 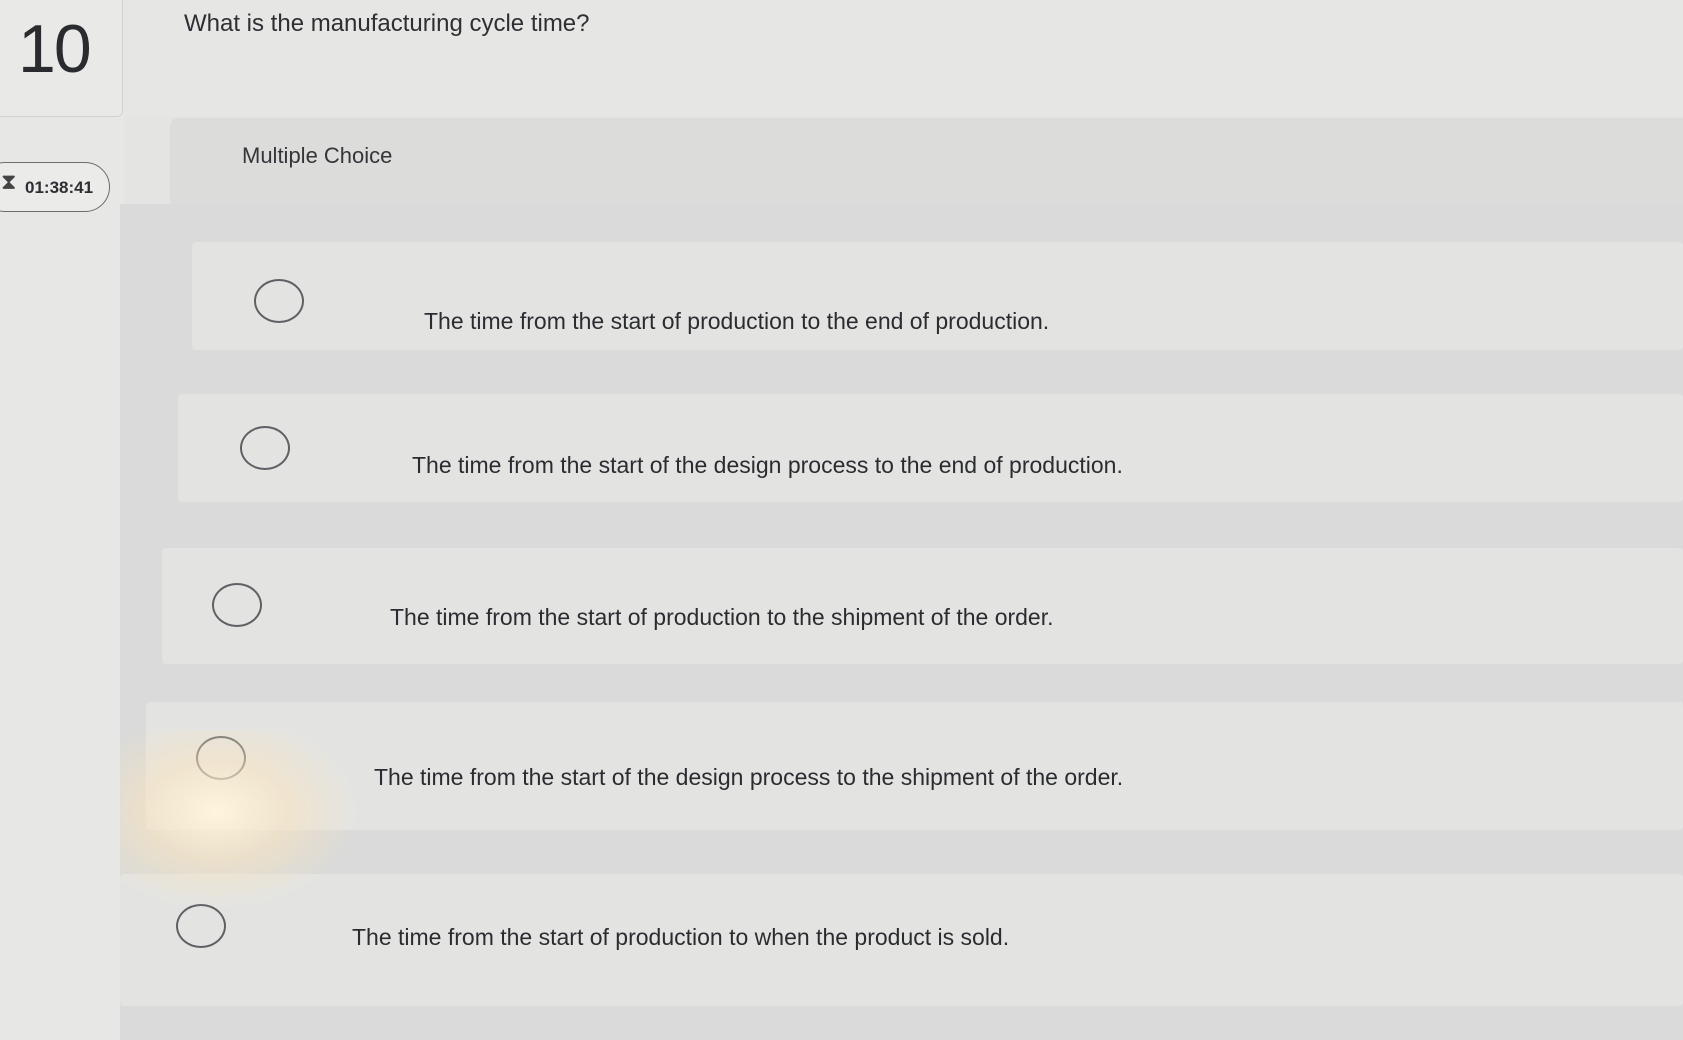 What do you see at coordinates (387, 23) in the screenshot?
I see `question-text: What is the manufacturing cycle time?` at bounding box center [387, 23].